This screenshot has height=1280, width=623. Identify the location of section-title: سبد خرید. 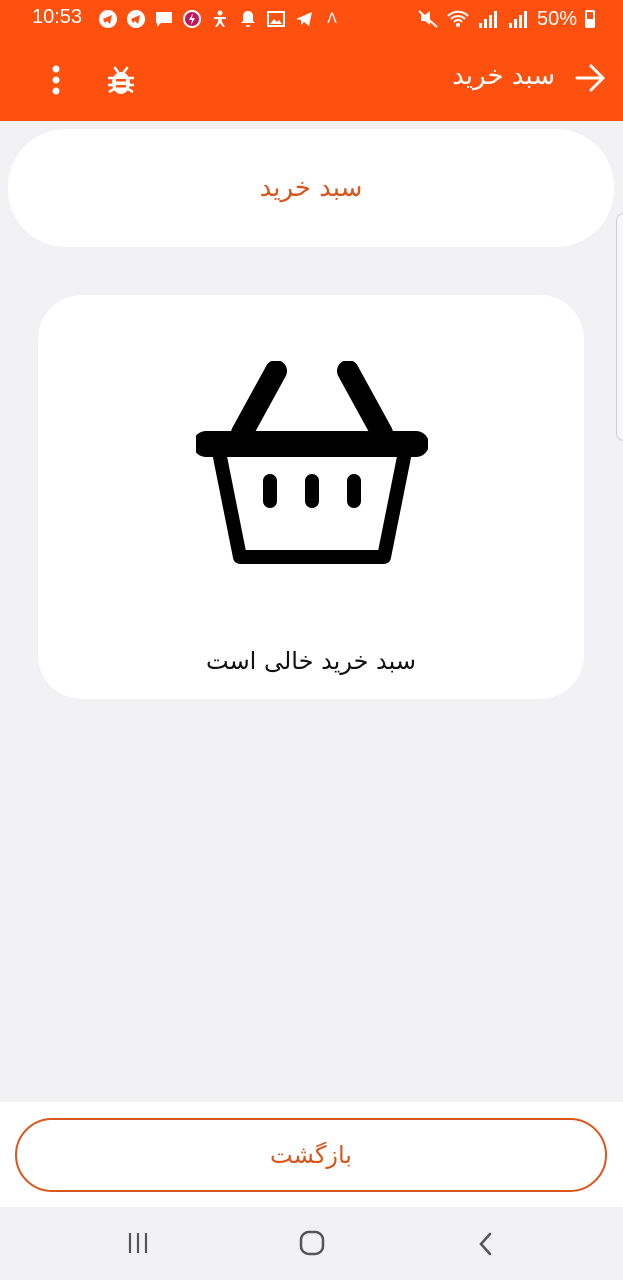
(311, 188).